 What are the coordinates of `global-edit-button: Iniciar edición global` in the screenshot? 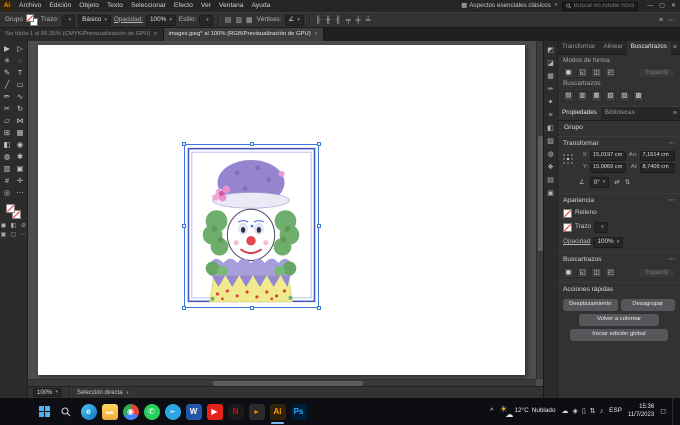 It's located at (619, 334).